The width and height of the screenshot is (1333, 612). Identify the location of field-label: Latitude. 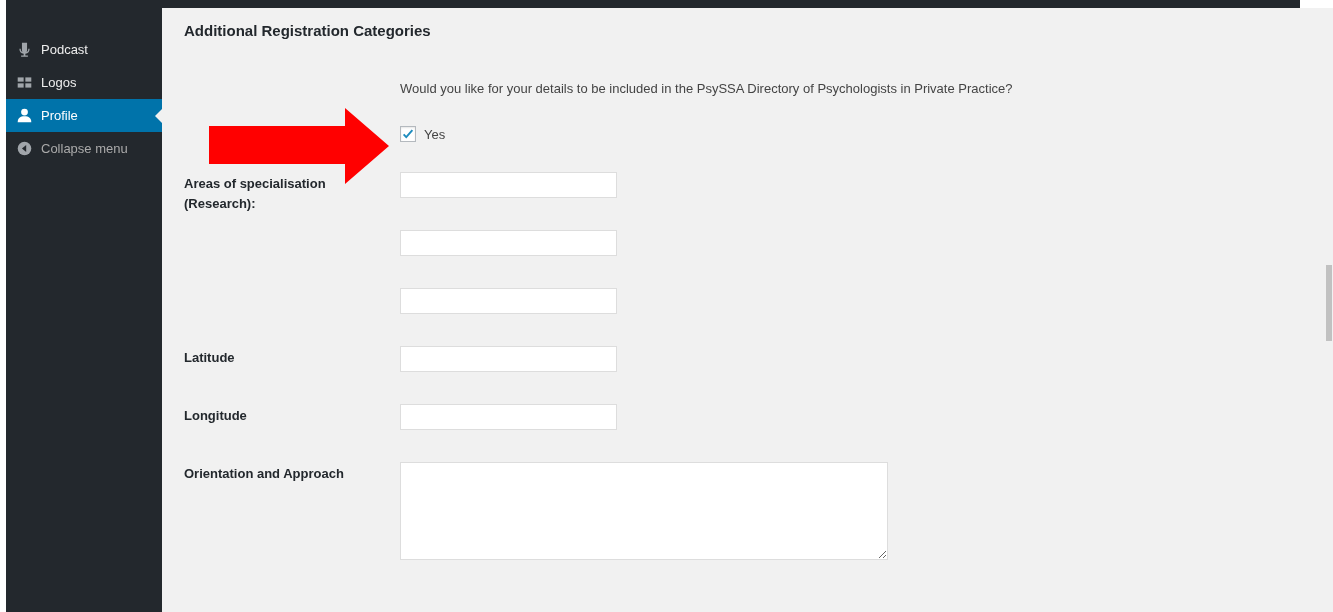
(210, 358).